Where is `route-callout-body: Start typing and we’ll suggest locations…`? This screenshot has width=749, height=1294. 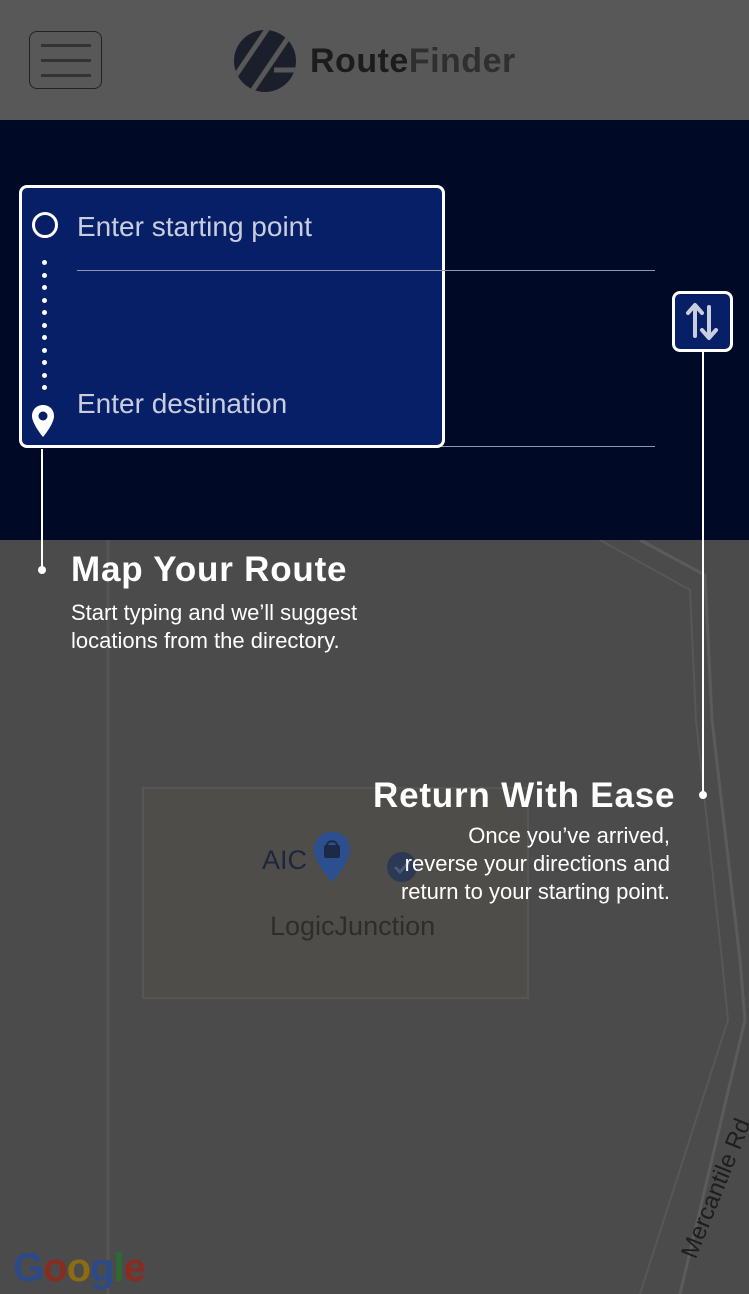
route-callout-body: Start typing and we’ll suggest locations… is located at coordinates (214, 626).